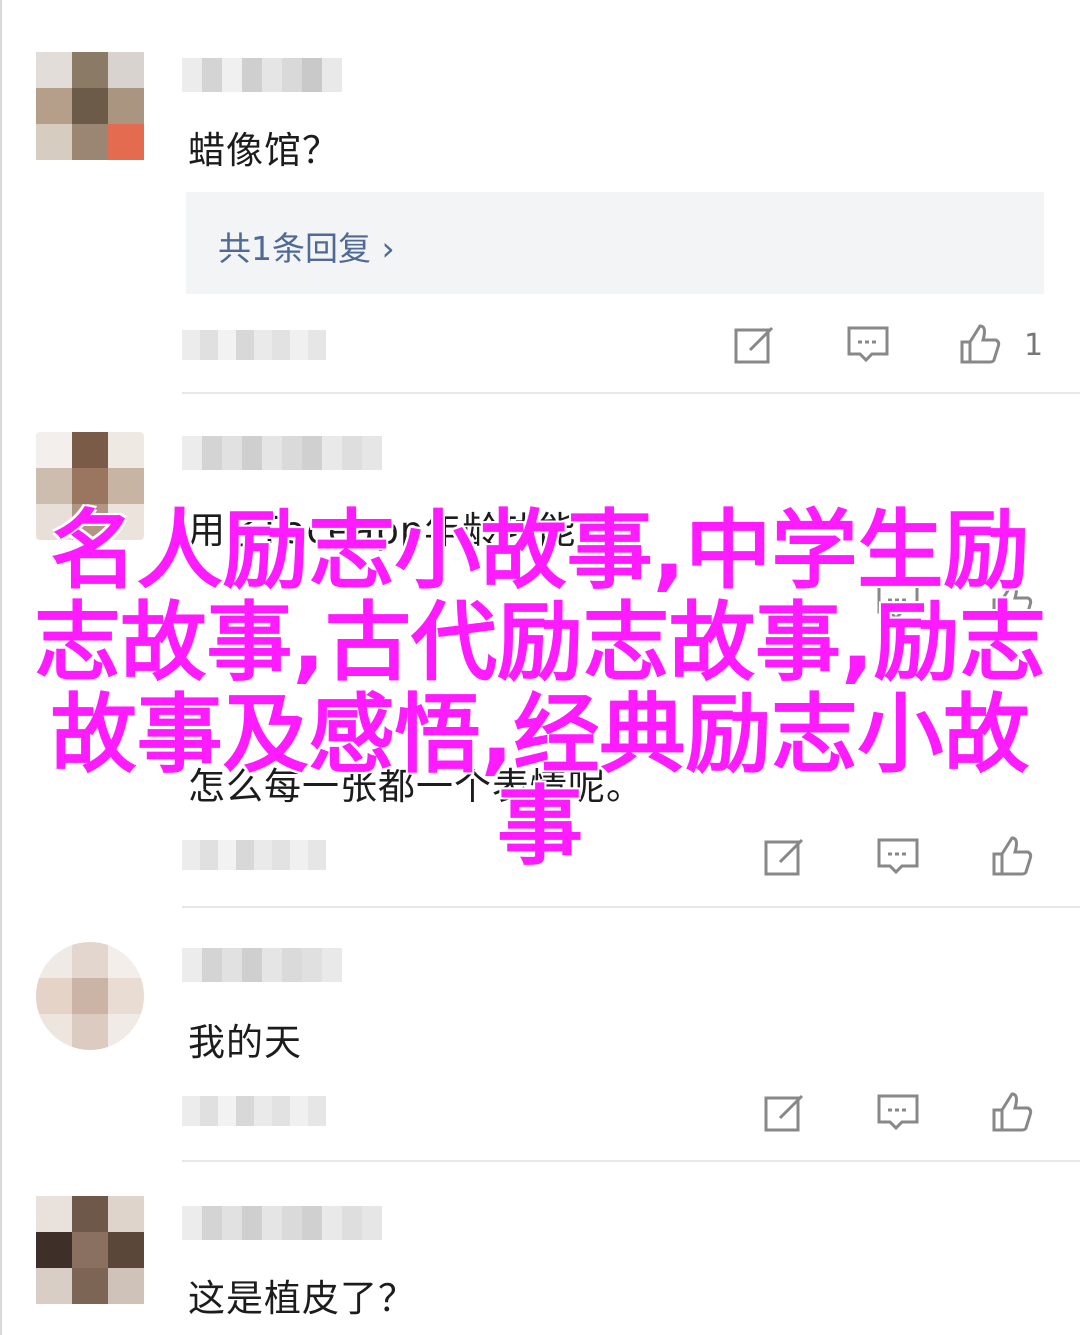  I want to click on comment-text: 这是植皮了？, so click(302, 1298).